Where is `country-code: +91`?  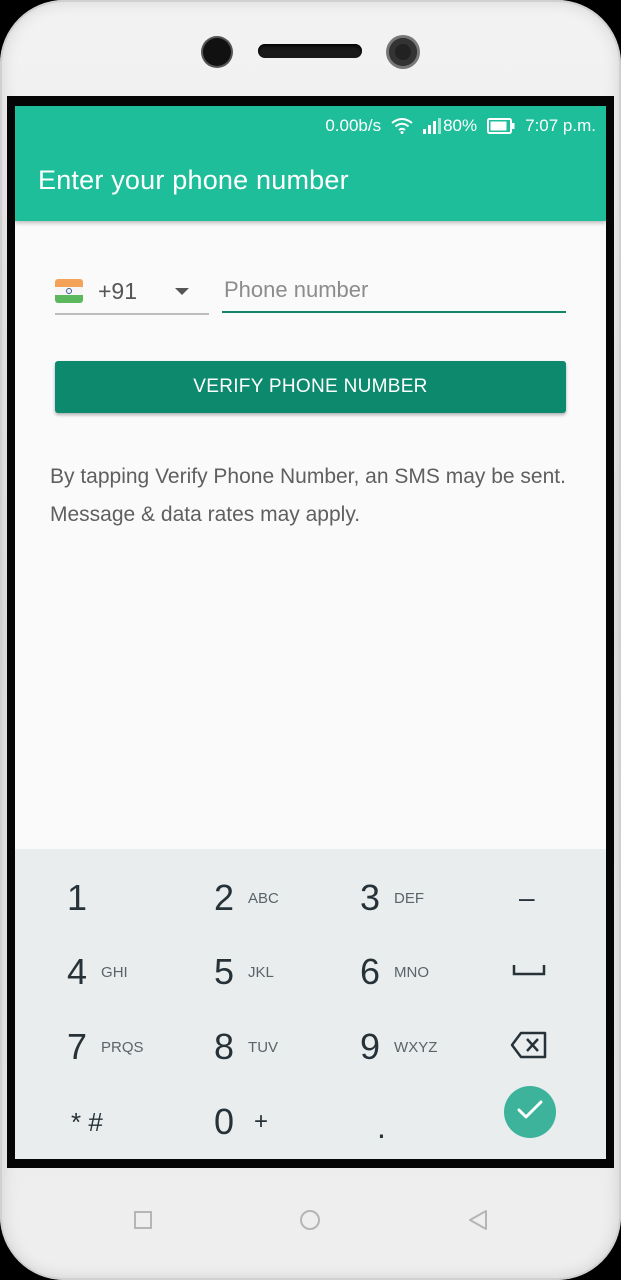 country-code: +91 is located at coordinates (118, 290).